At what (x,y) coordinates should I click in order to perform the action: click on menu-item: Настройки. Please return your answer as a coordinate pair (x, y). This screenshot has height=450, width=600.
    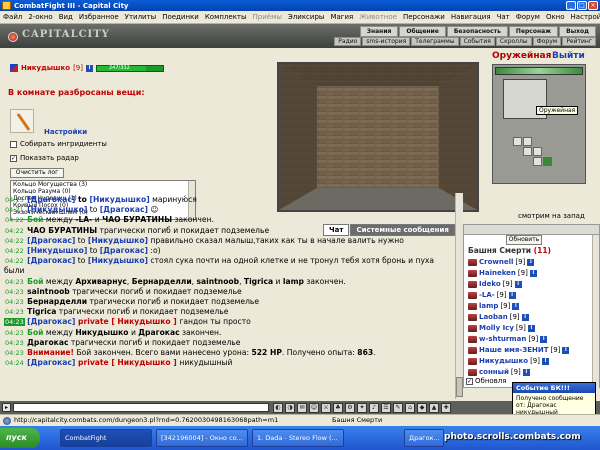
    Looking at the image, I should click on (584, 17).